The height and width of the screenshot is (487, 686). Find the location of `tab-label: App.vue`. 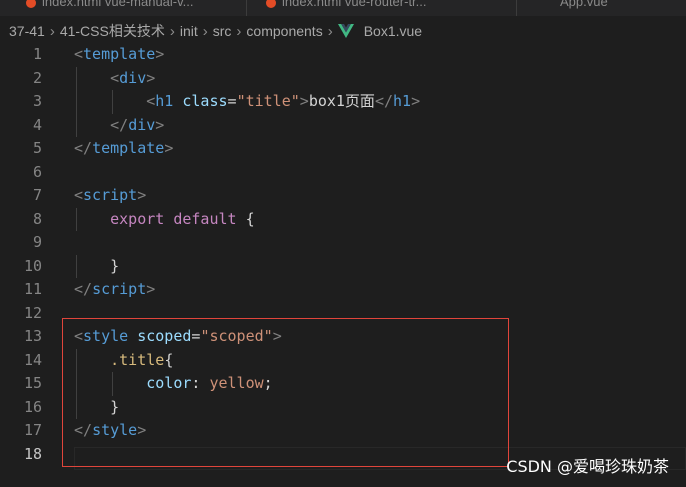

tab-label: App.vue is located at coordinates (584, 4).